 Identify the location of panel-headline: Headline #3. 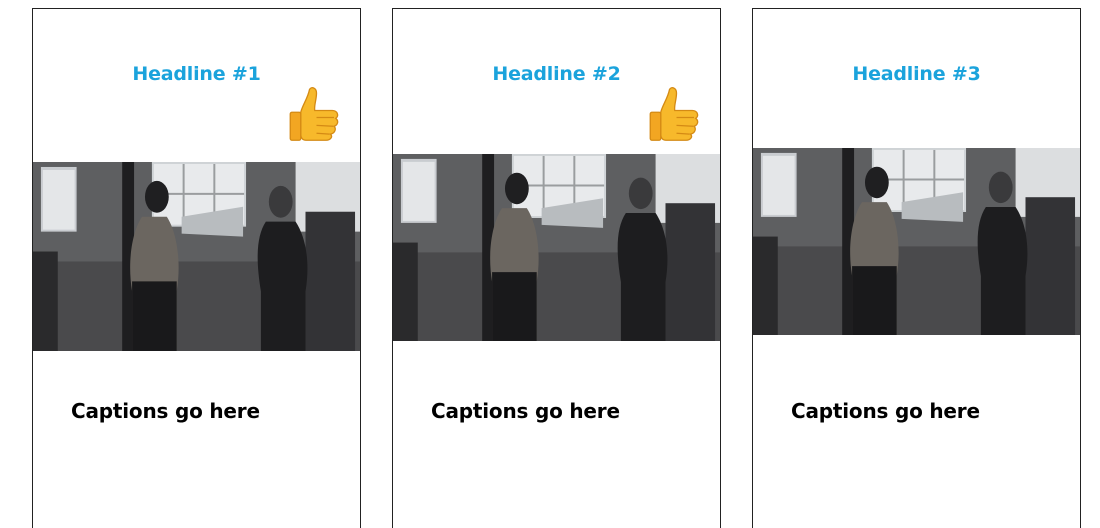
(916, 74).